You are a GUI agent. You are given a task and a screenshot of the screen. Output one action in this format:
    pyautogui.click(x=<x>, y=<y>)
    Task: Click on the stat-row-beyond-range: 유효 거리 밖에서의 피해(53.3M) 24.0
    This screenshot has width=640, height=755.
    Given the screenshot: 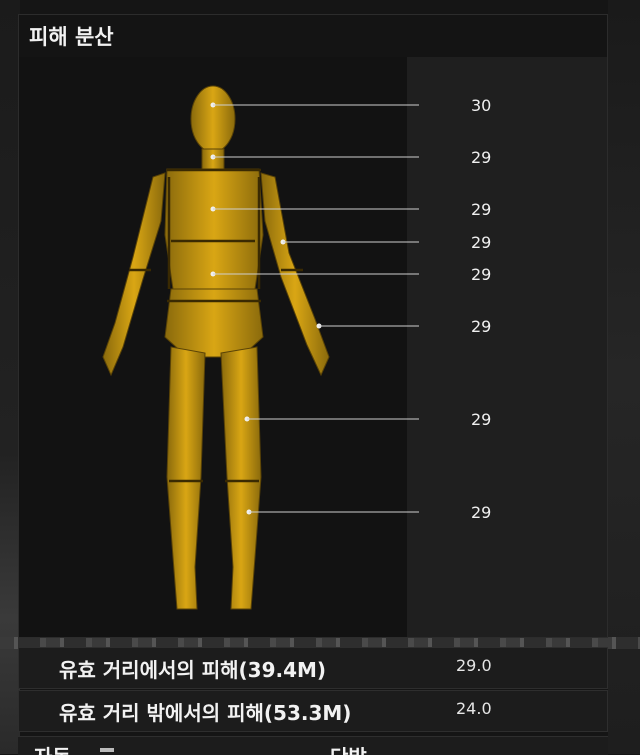 What is the action you would take?
    pyautogui.click(x=313, y=711)
    